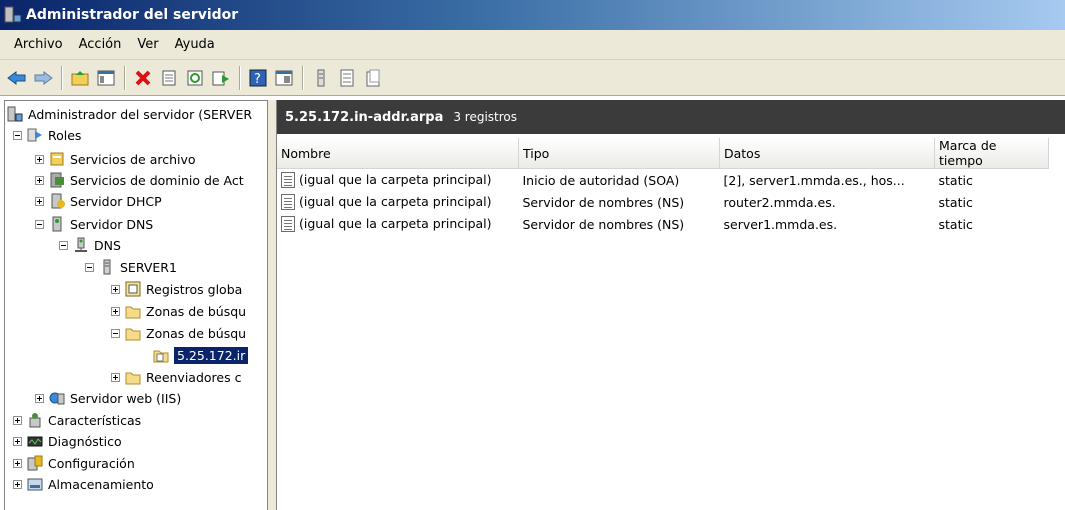 The image size is (1065, 510). I want to click on toolbar: ?, so click(532, 78).